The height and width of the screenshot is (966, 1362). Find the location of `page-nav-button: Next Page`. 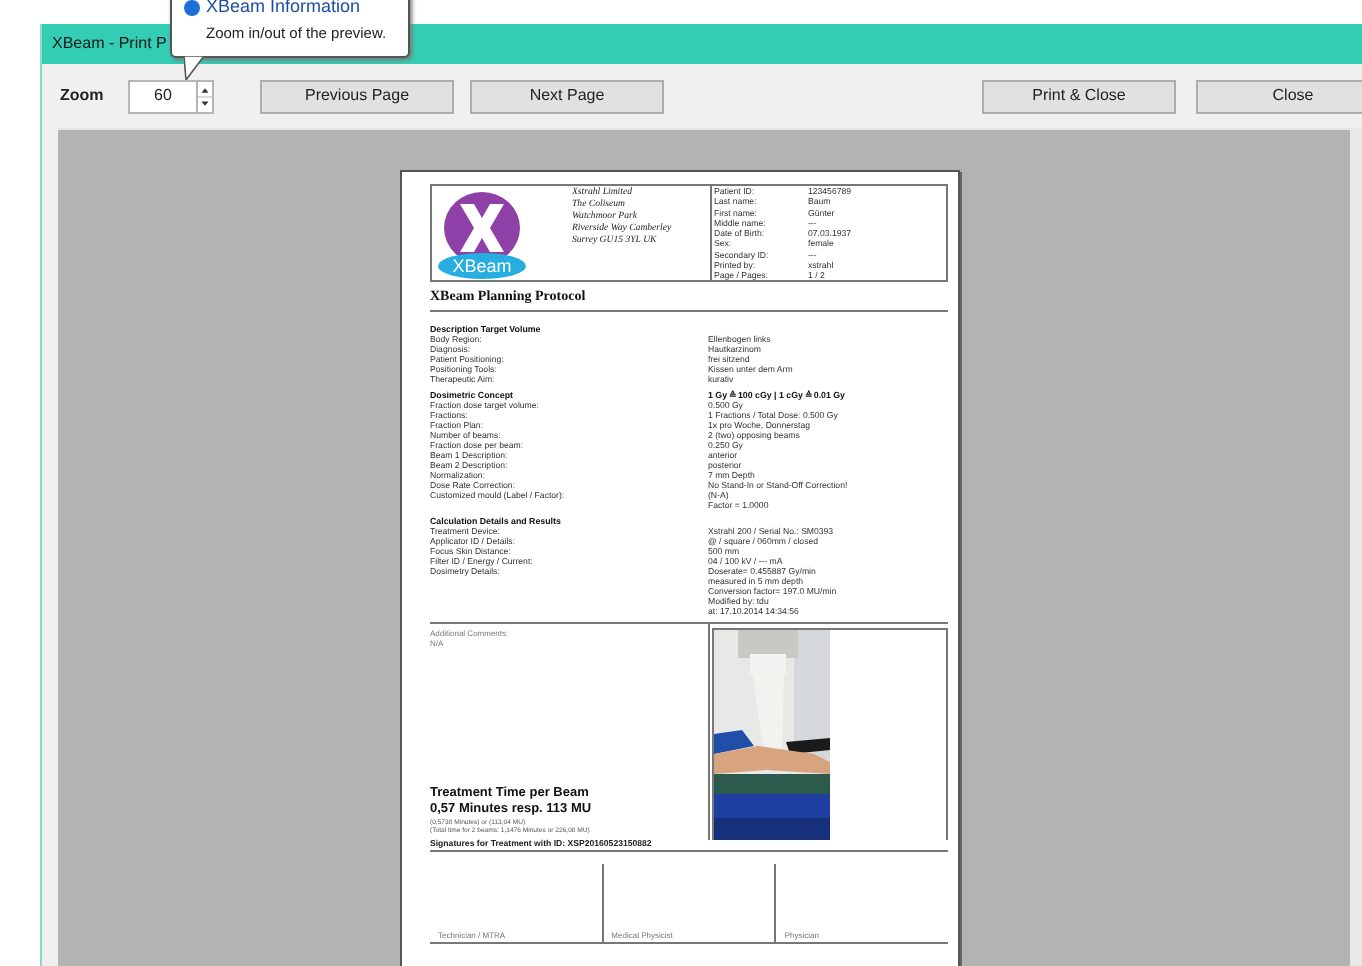

page-nav-button: Next Page is located at coordinates (567, 96).